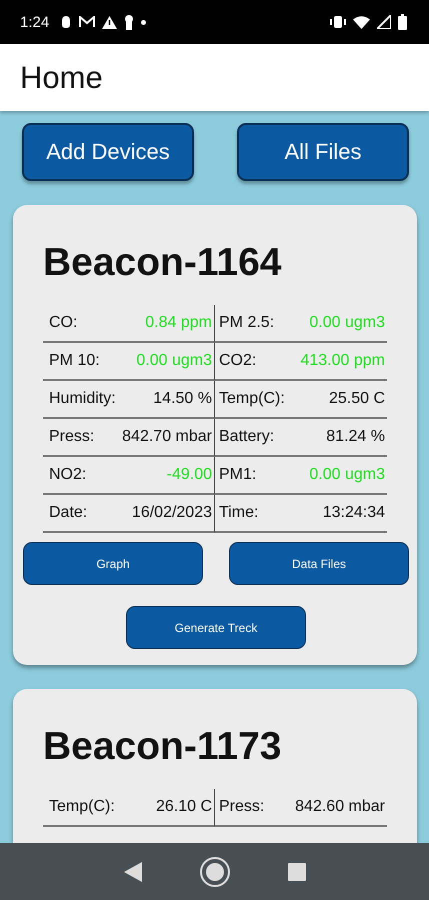  I want to click on reading-label: Battery:, so click(246, 437).